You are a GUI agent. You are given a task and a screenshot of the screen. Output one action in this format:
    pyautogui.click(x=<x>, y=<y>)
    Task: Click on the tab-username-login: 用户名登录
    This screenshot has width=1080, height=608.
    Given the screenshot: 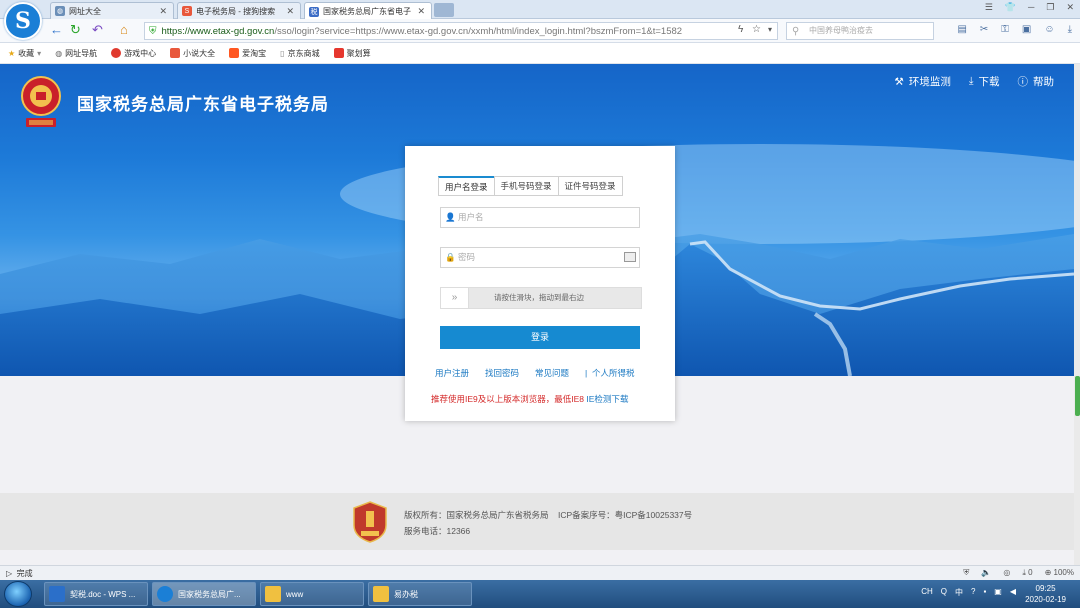 What is the action you would take?
    pyautogui.click(x=466, y=186)
    